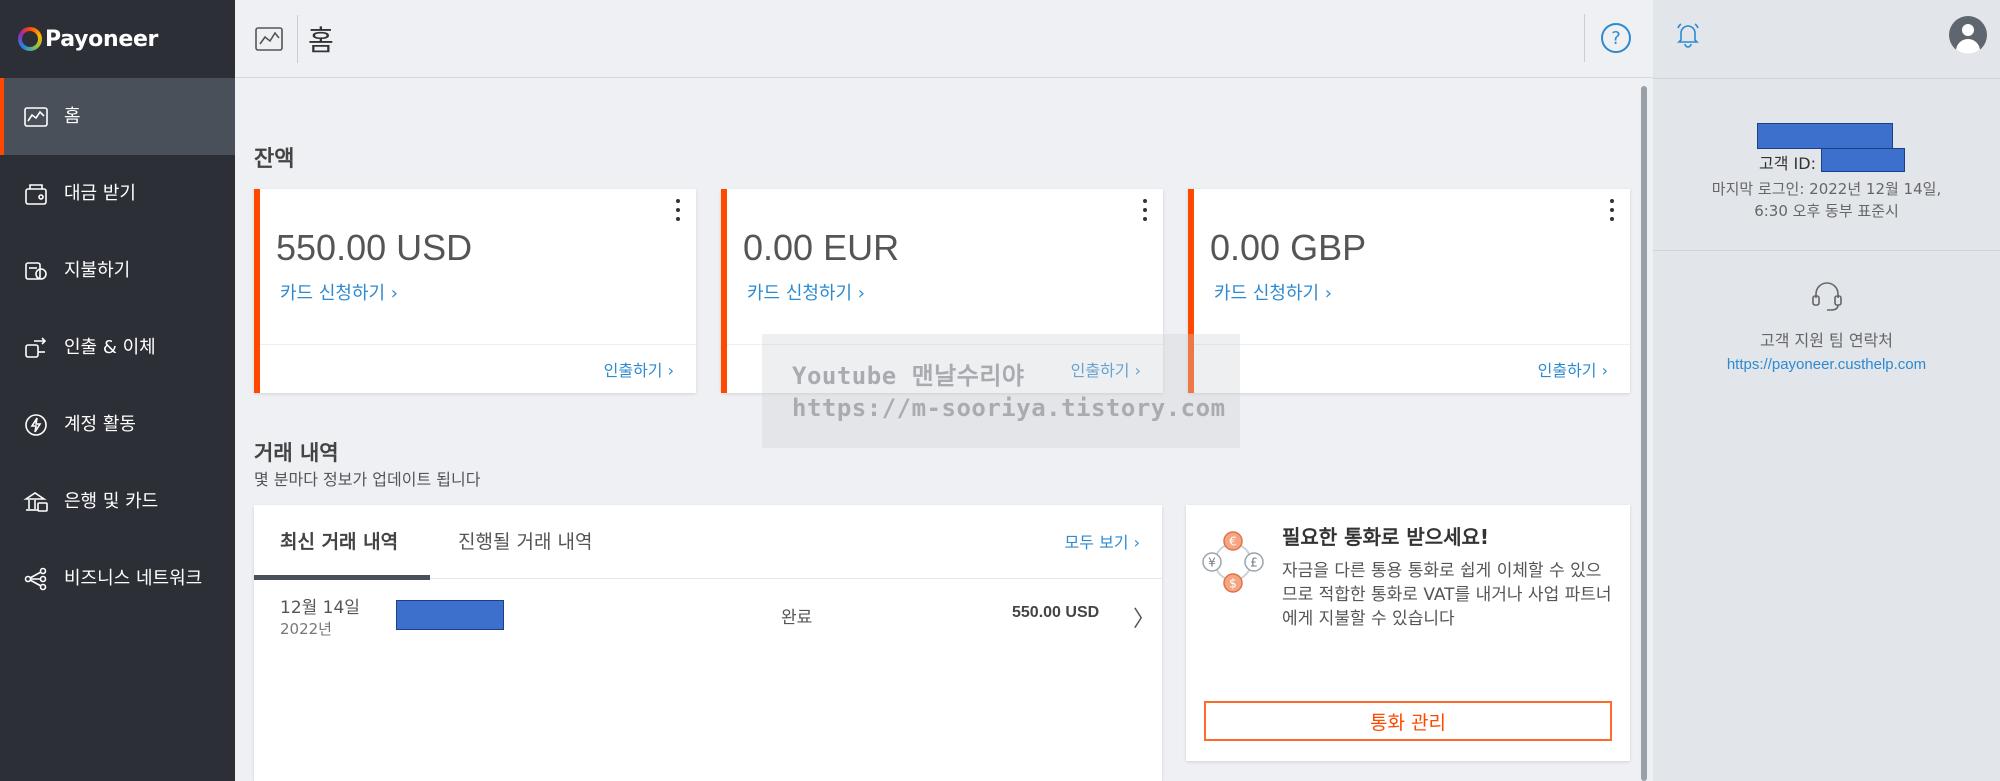  I want to click on tx-date: 12월 14일, so click(320, 608).